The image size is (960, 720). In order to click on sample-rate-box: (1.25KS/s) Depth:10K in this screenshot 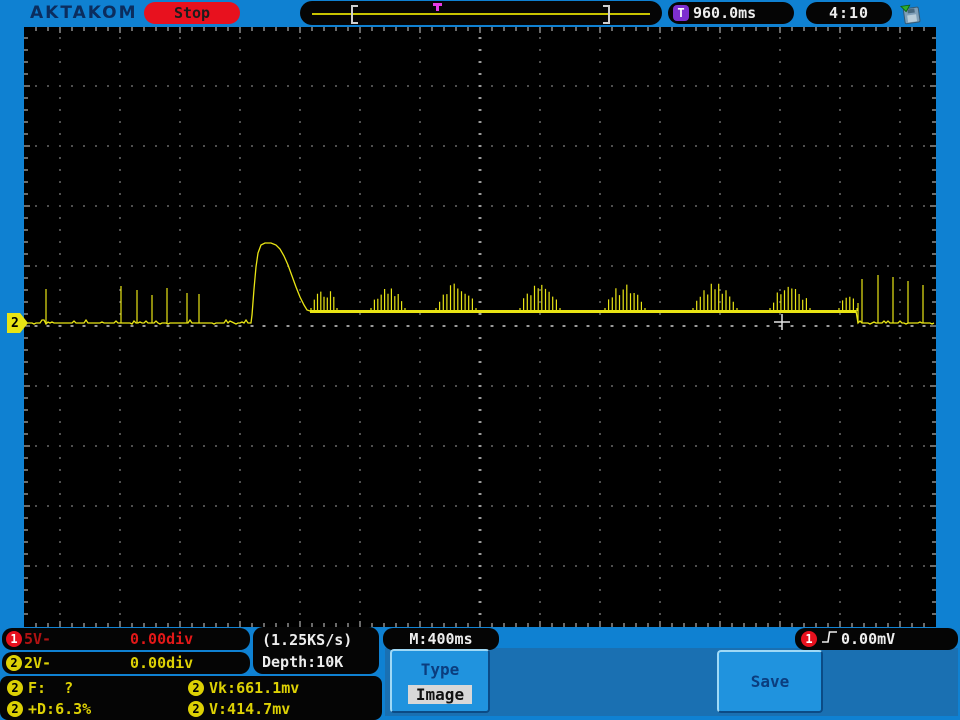, I will do `click(316, 650)`.